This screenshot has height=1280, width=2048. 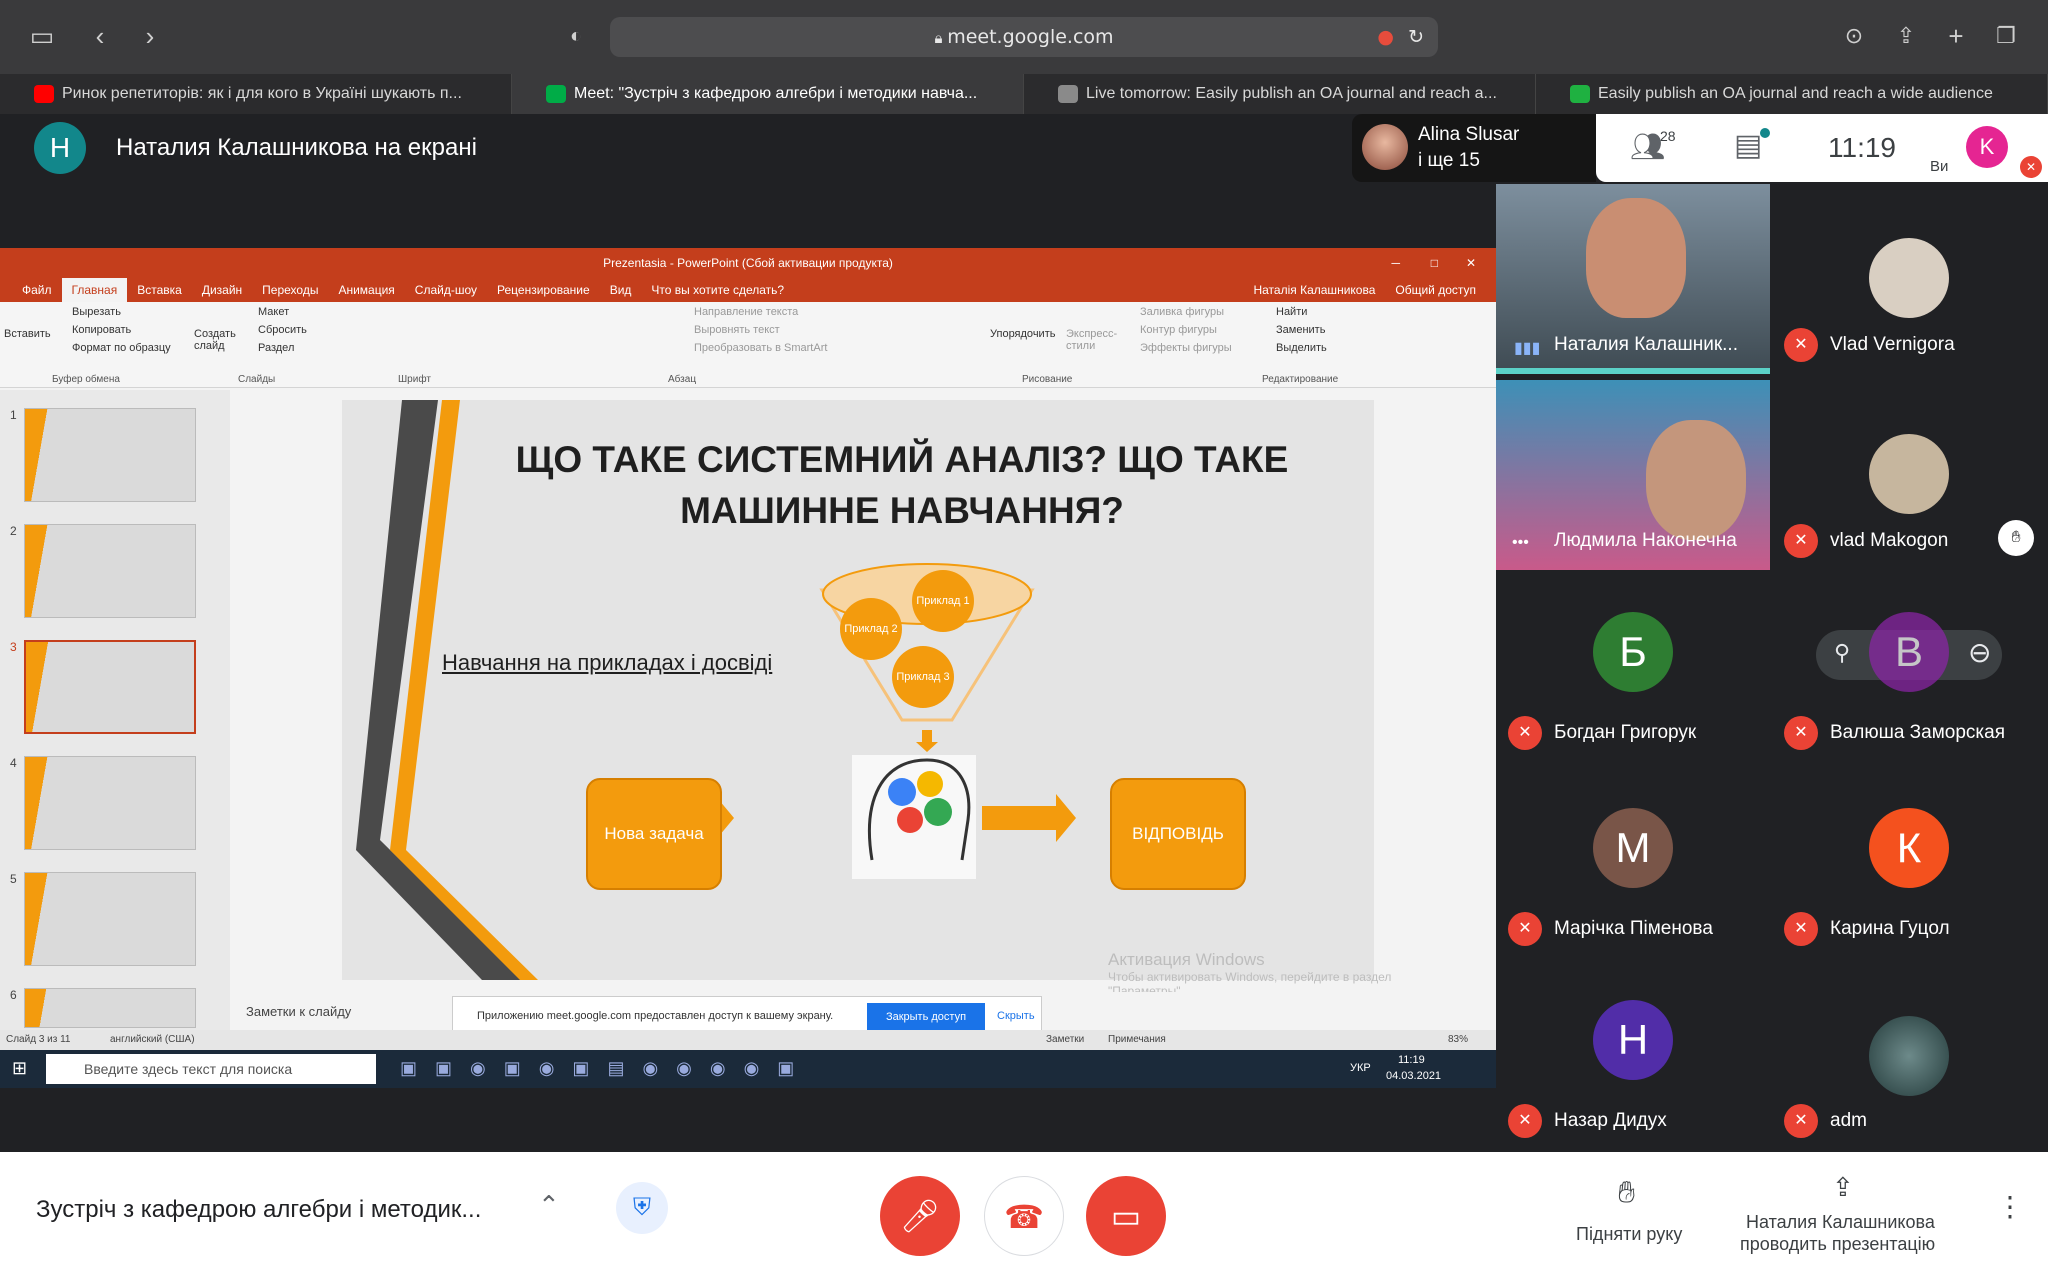 I want to click on stop-sharing-button: Закрыть доступ, so click(x=926, y=1017).